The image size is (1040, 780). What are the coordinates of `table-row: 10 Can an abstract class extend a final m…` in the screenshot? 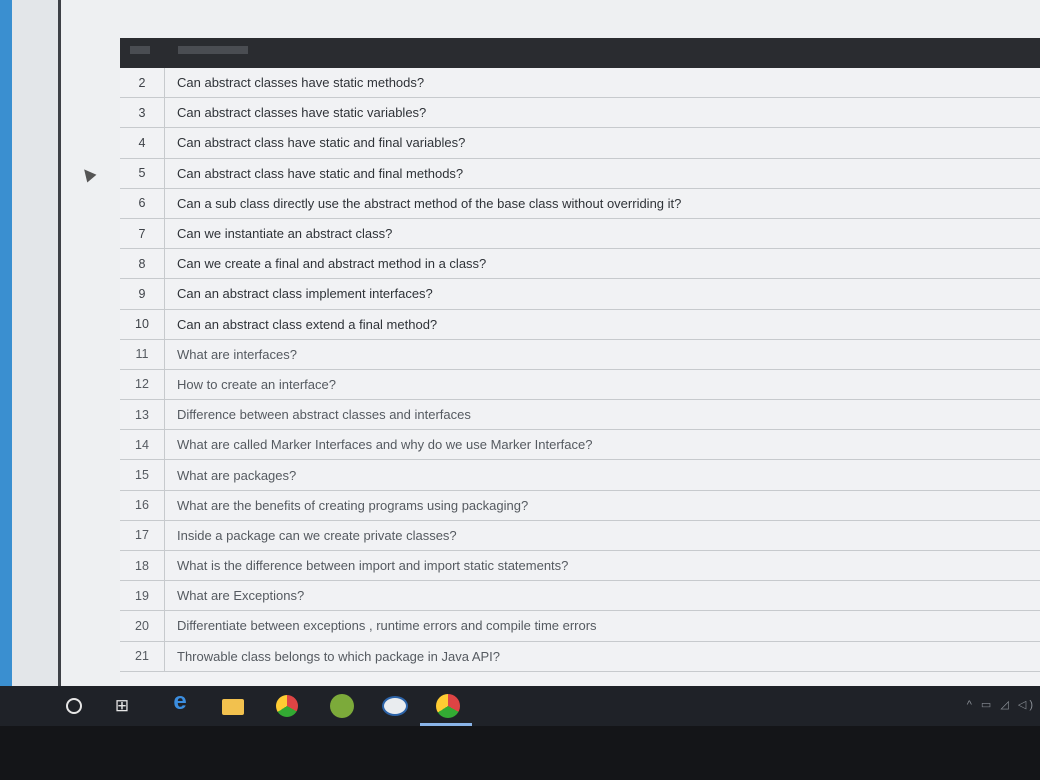 It's located at (580, 324).